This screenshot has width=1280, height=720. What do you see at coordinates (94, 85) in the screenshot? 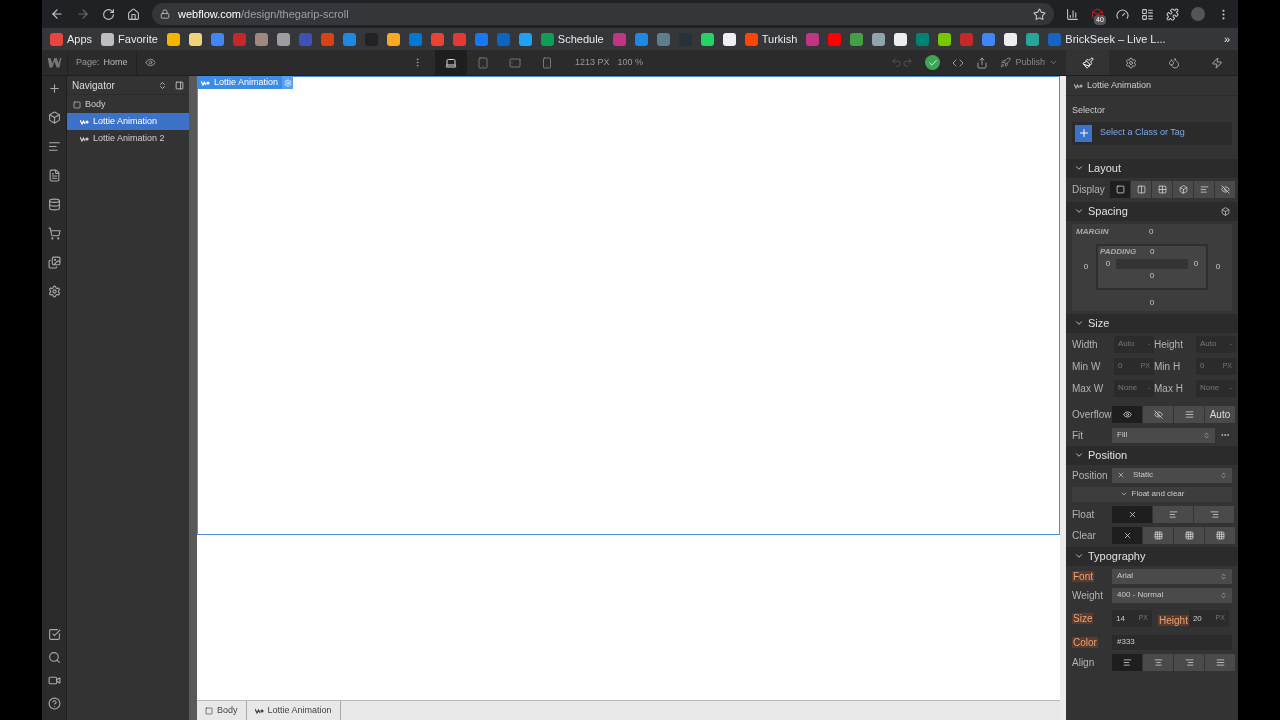
I see `panel-title: Navigator` at bounding box center [94, 85].